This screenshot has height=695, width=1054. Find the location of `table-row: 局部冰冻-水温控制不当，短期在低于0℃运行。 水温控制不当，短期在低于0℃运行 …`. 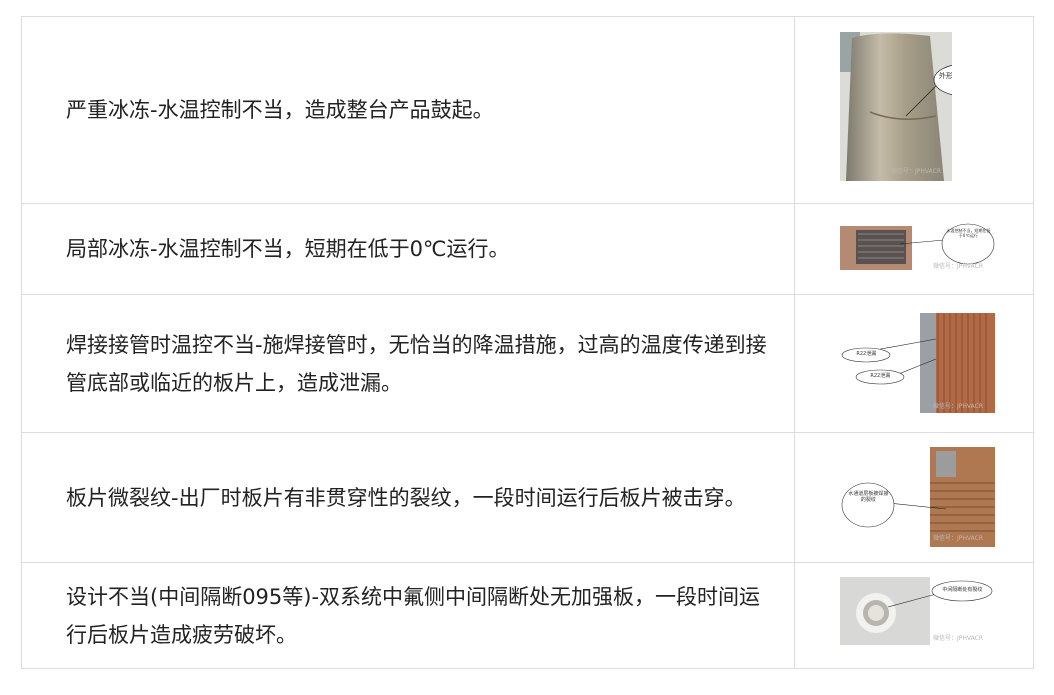

table-row: 局部冰冻-水温控制不当，短期在低于0℃运行。 水温控制不当，短期在低于0℃运行 … is located at coordinates (527, 249).